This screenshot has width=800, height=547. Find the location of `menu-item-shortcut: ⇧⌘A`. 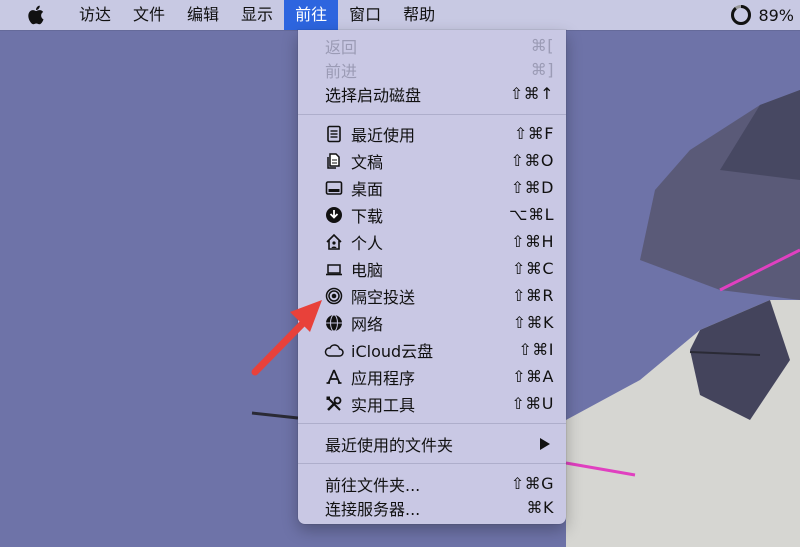

menu-item-shortcut: ⇧⌘A is located at coordinates (533, 376).